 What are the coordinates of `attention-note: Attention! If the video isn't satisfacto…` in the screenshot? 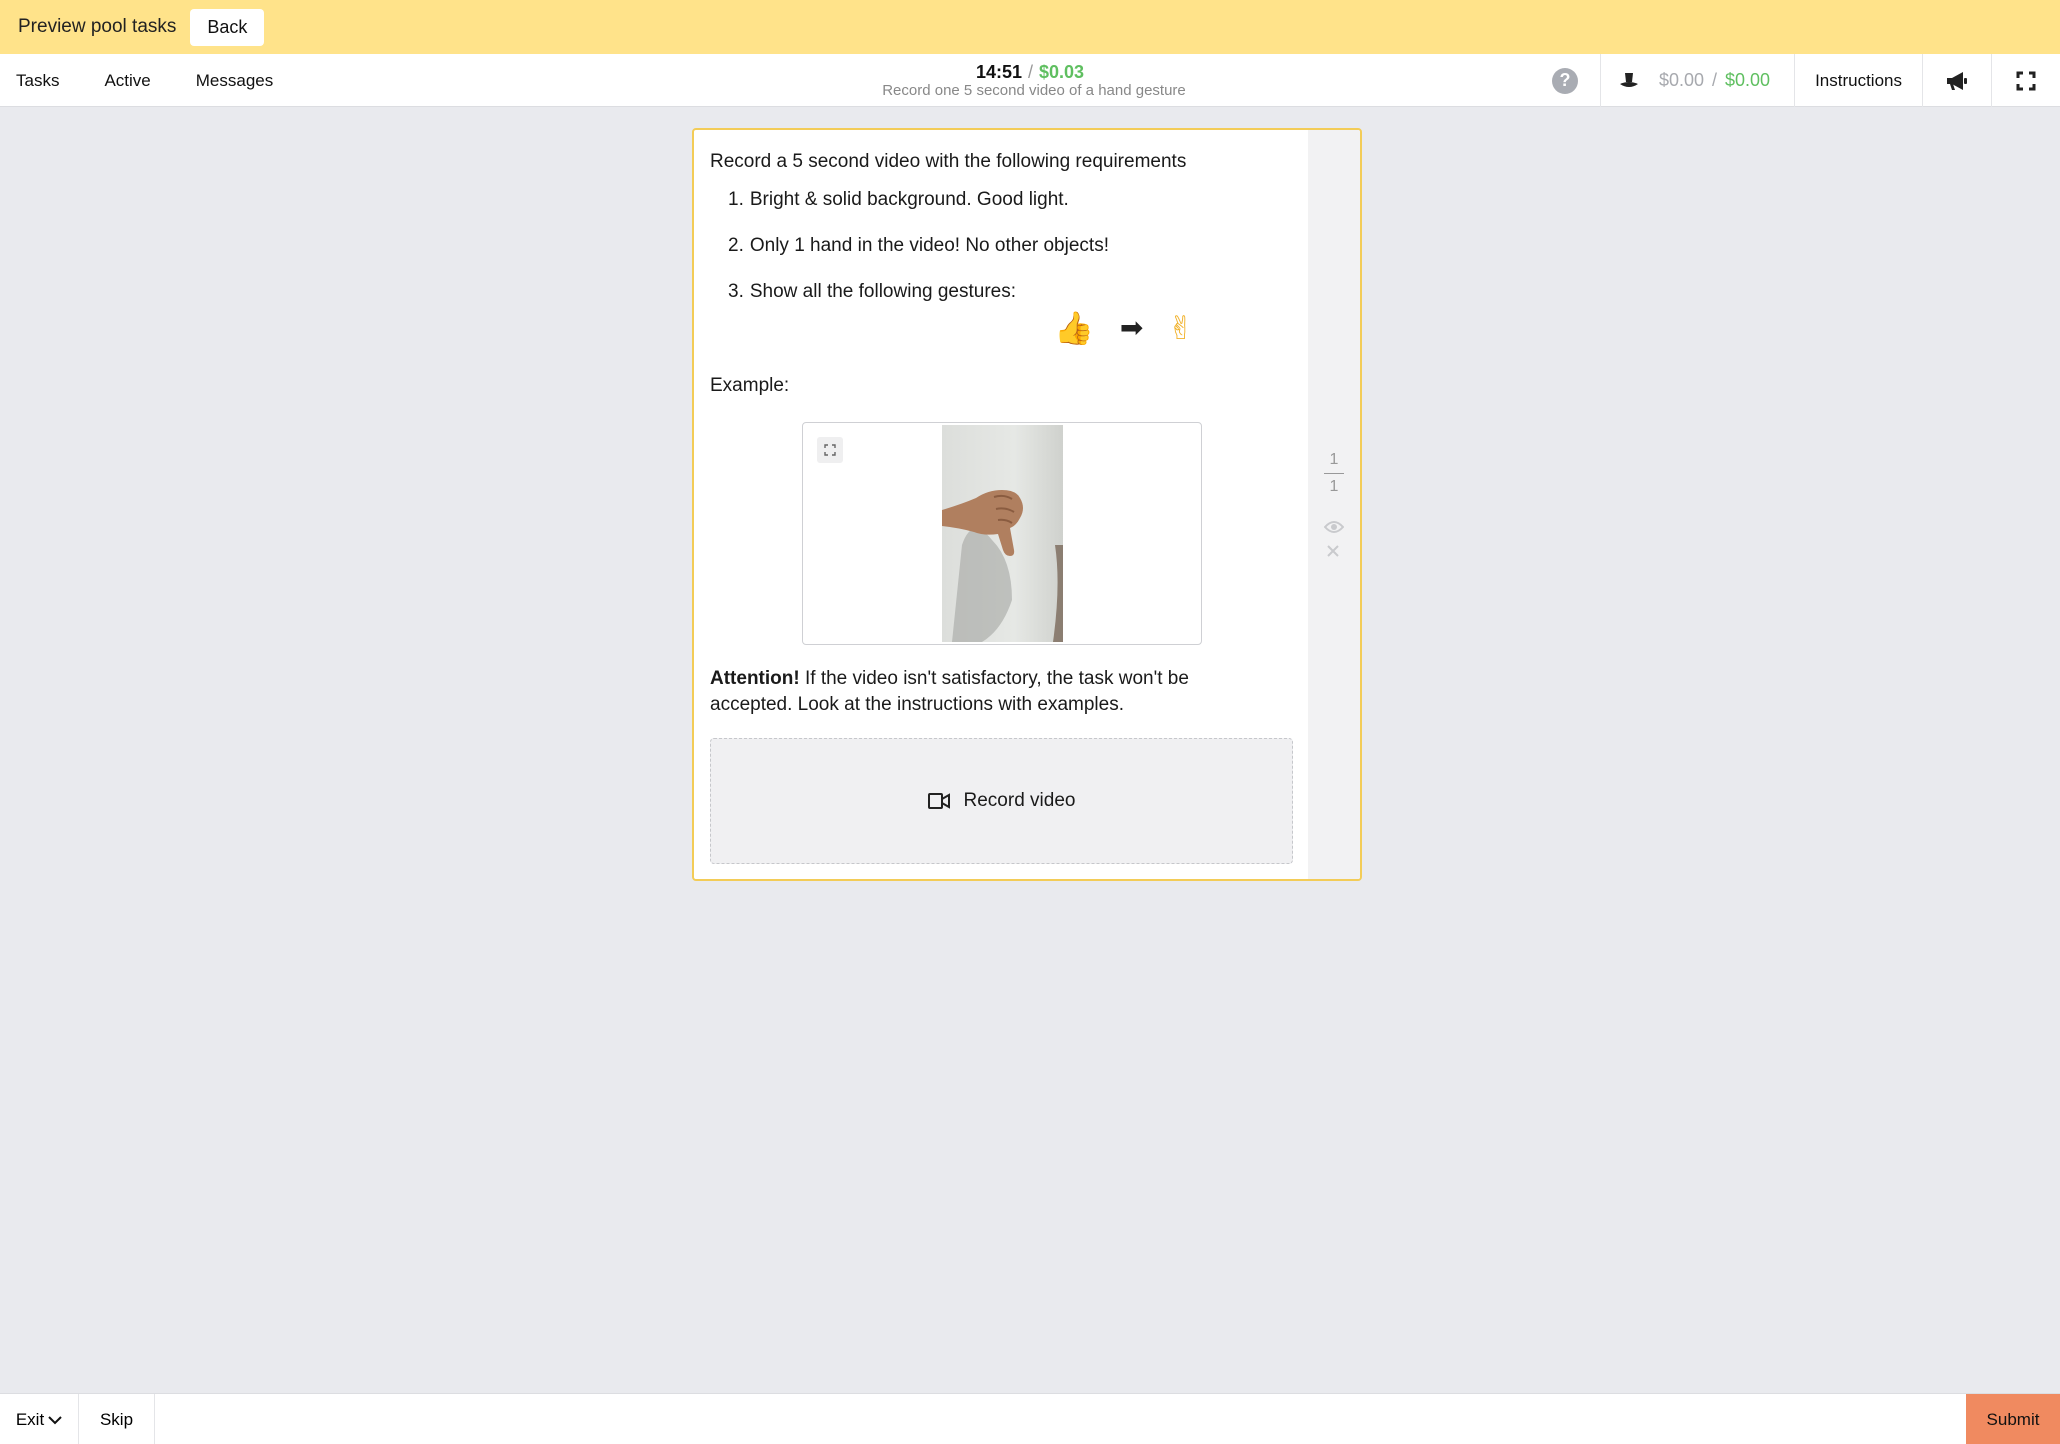 It's located at (990, 692).